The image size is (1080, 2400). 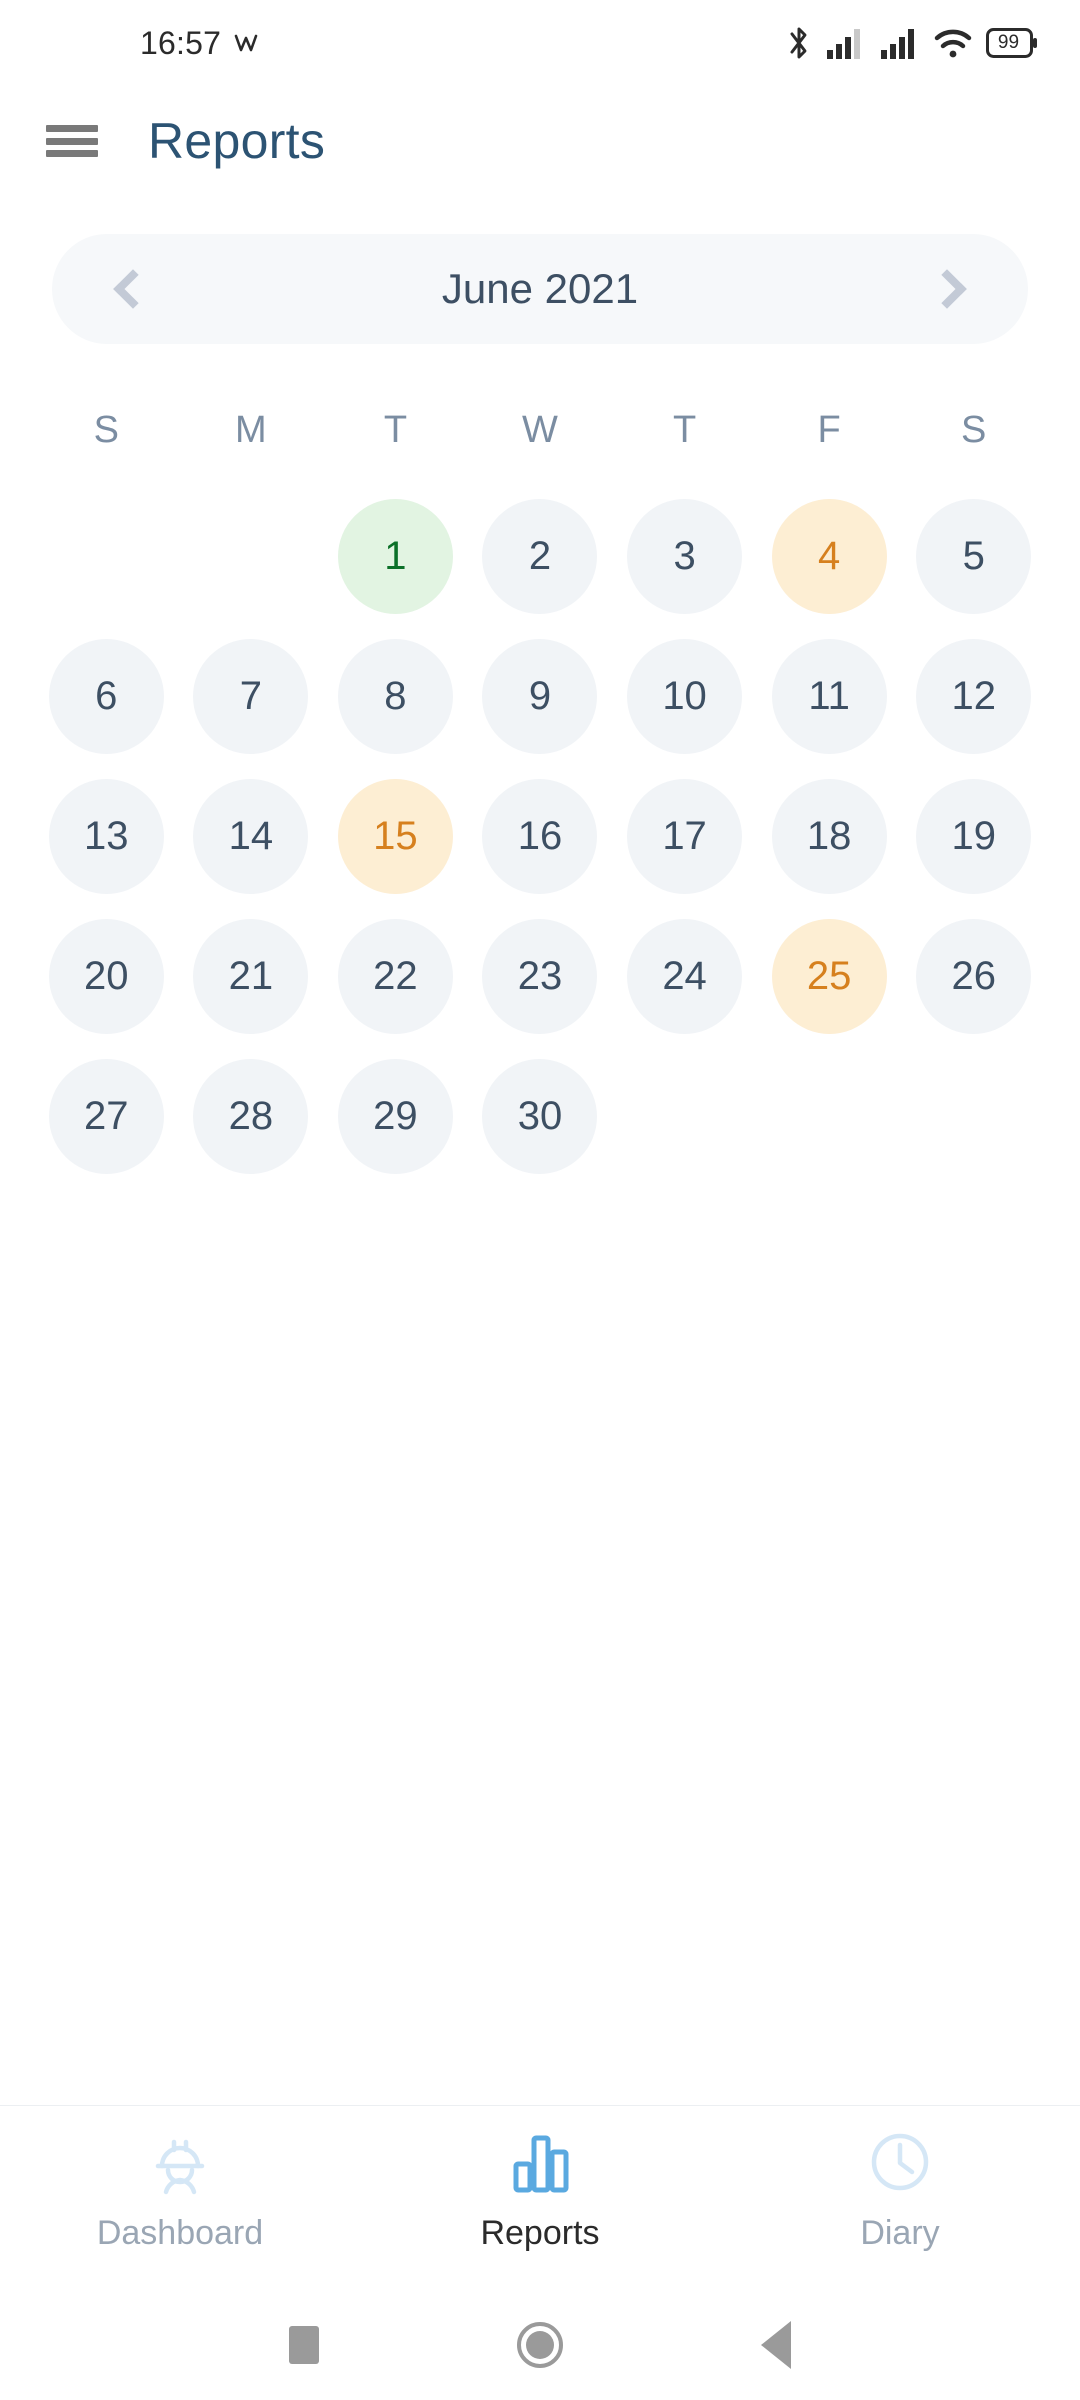 I want to click on calendar-day: 27, so click(x=106, y=1116).